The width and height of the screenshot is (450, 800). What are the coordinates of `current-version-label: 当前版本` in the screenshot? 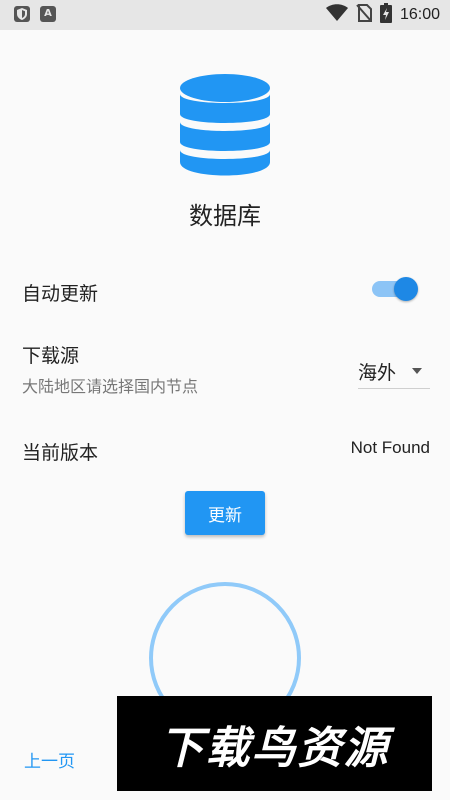 It's located at (60, 453).